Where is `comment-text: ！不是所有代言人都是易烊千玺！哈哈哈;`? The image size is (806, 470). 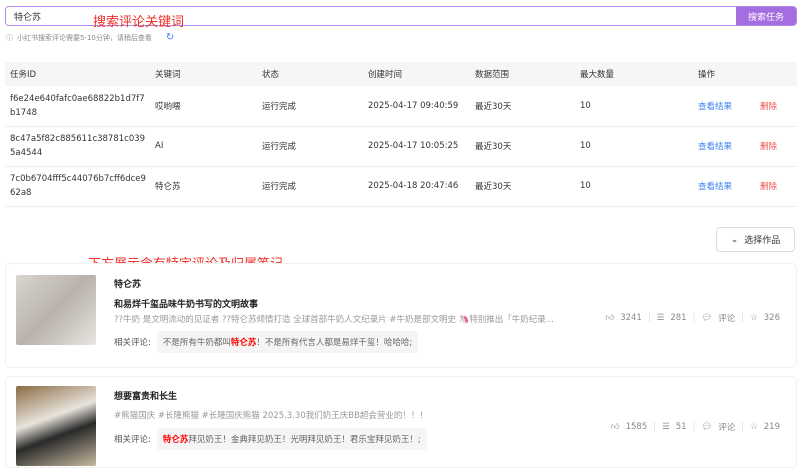 comment-text: ！不是所有代言人都是易烊千玺！哈哈哈; is located at coordinates (334, 343).